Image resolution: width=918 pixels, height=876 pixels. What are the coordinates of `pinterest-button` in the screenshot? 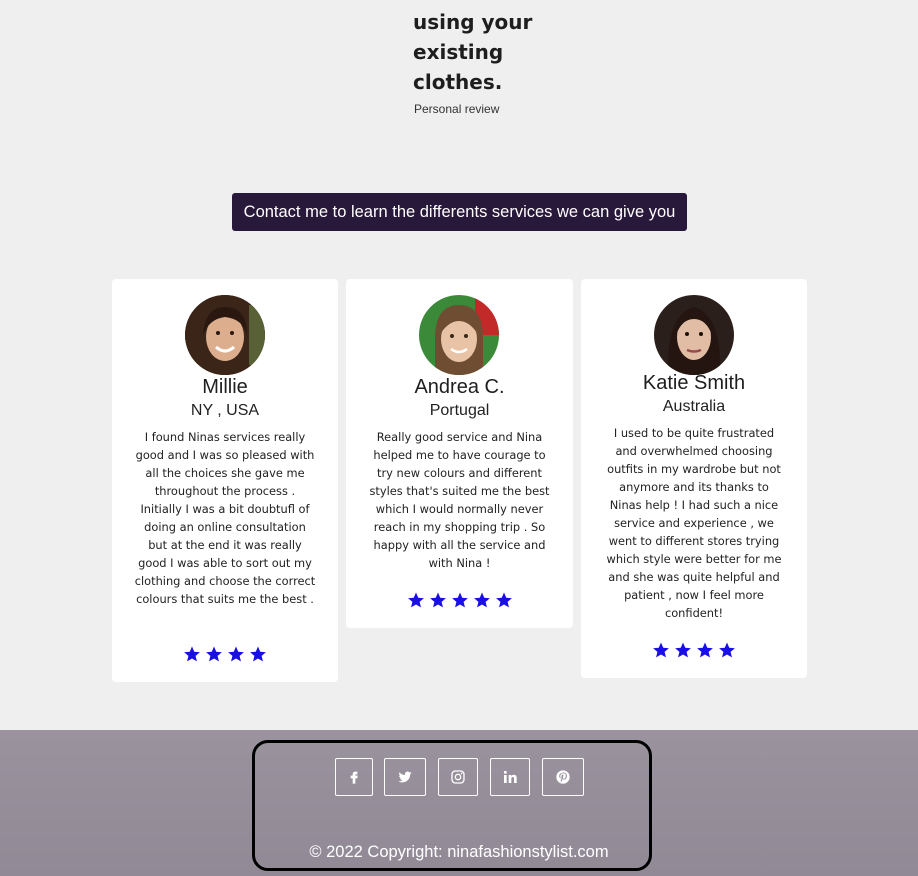 It's located at (563, 777).